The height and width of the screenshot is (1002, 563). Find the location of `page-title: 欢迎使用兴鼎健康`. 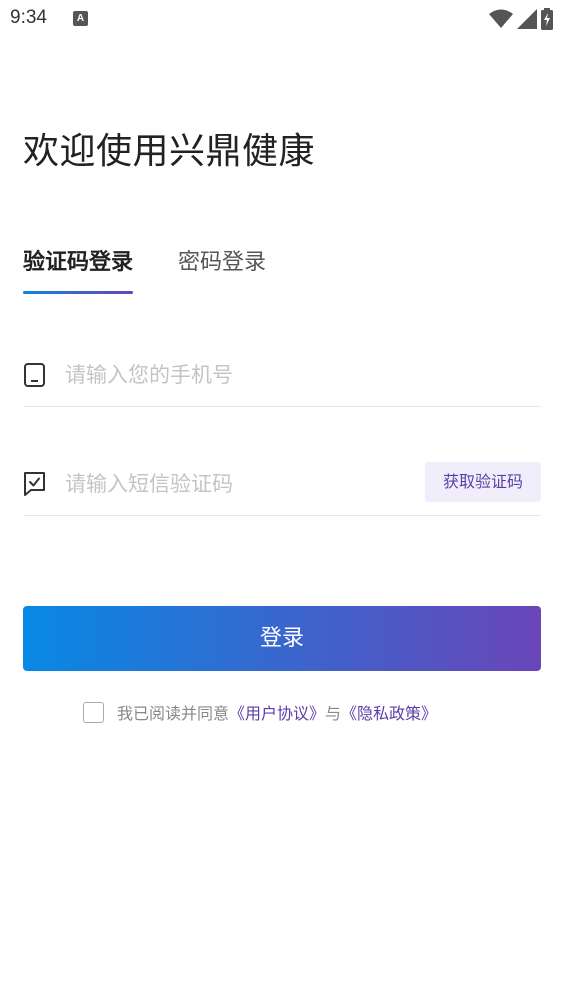

page-title: 欢迎使用兴鼎健康 is located at coordinates (169, 151).